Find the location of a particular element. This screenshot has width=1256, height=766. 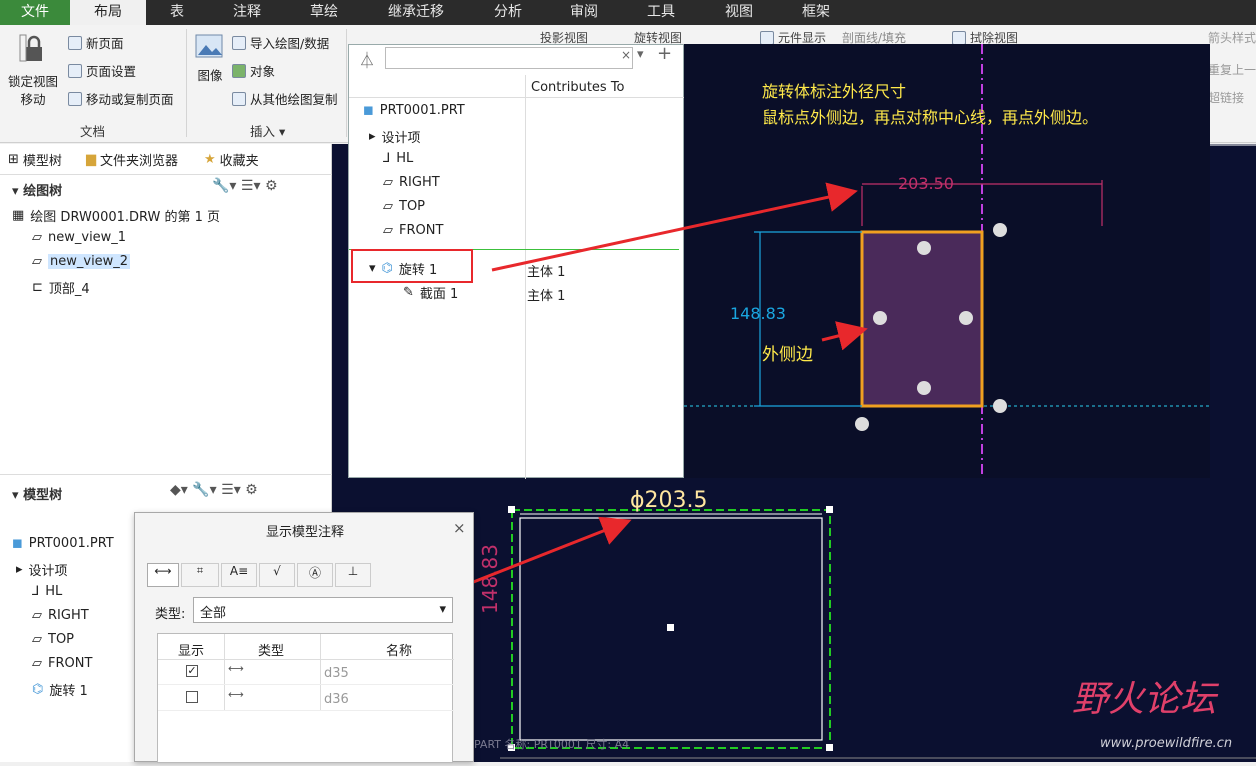

popup-hl: ⅃ HL is located at coordinates (398, 158).